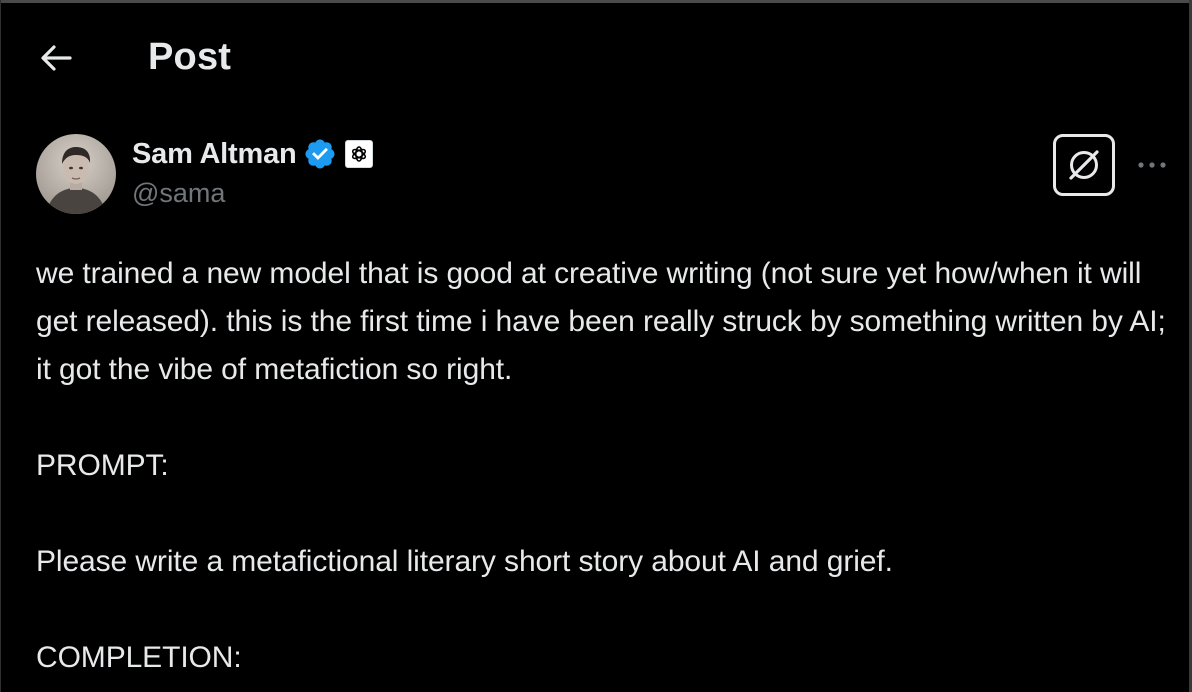 This screenshot has width=1192, height=692. I want to click on avatar-image, so click(76, 174).